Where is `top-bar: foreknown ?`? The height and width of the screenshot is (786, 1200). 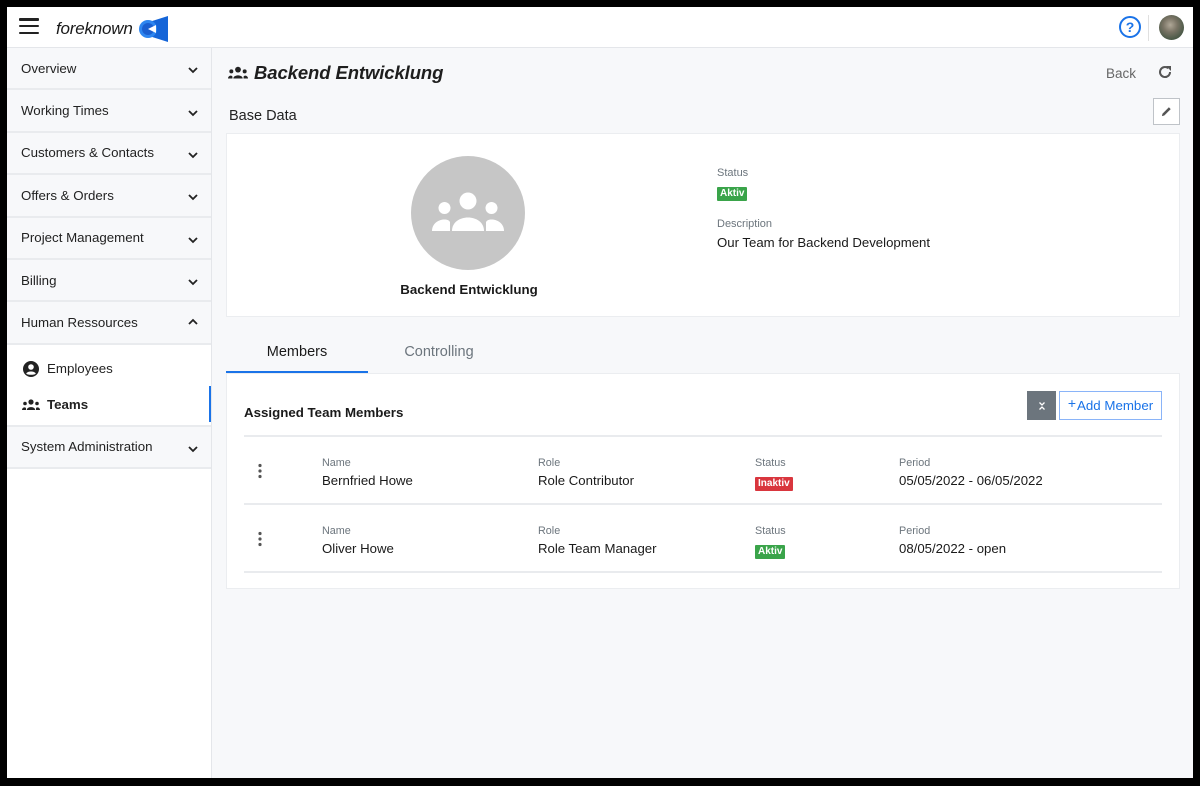
top-bar: foreknown ? is located at coordinates (600, 27).